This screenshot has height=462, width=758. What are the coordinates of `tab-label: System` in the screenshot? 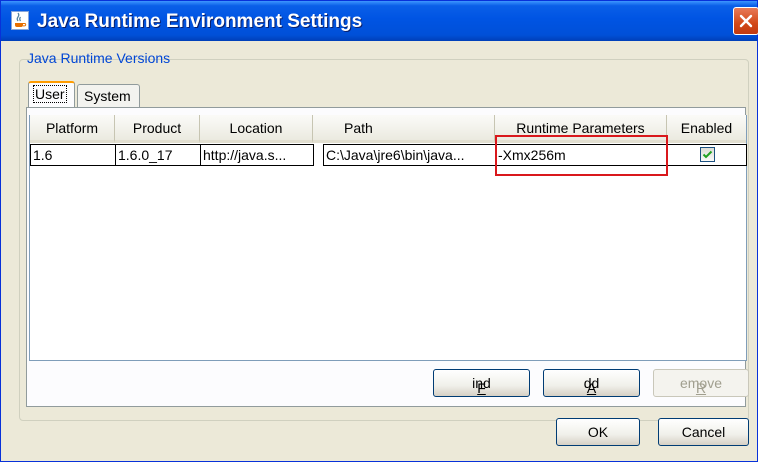 It's located at (107, 96).